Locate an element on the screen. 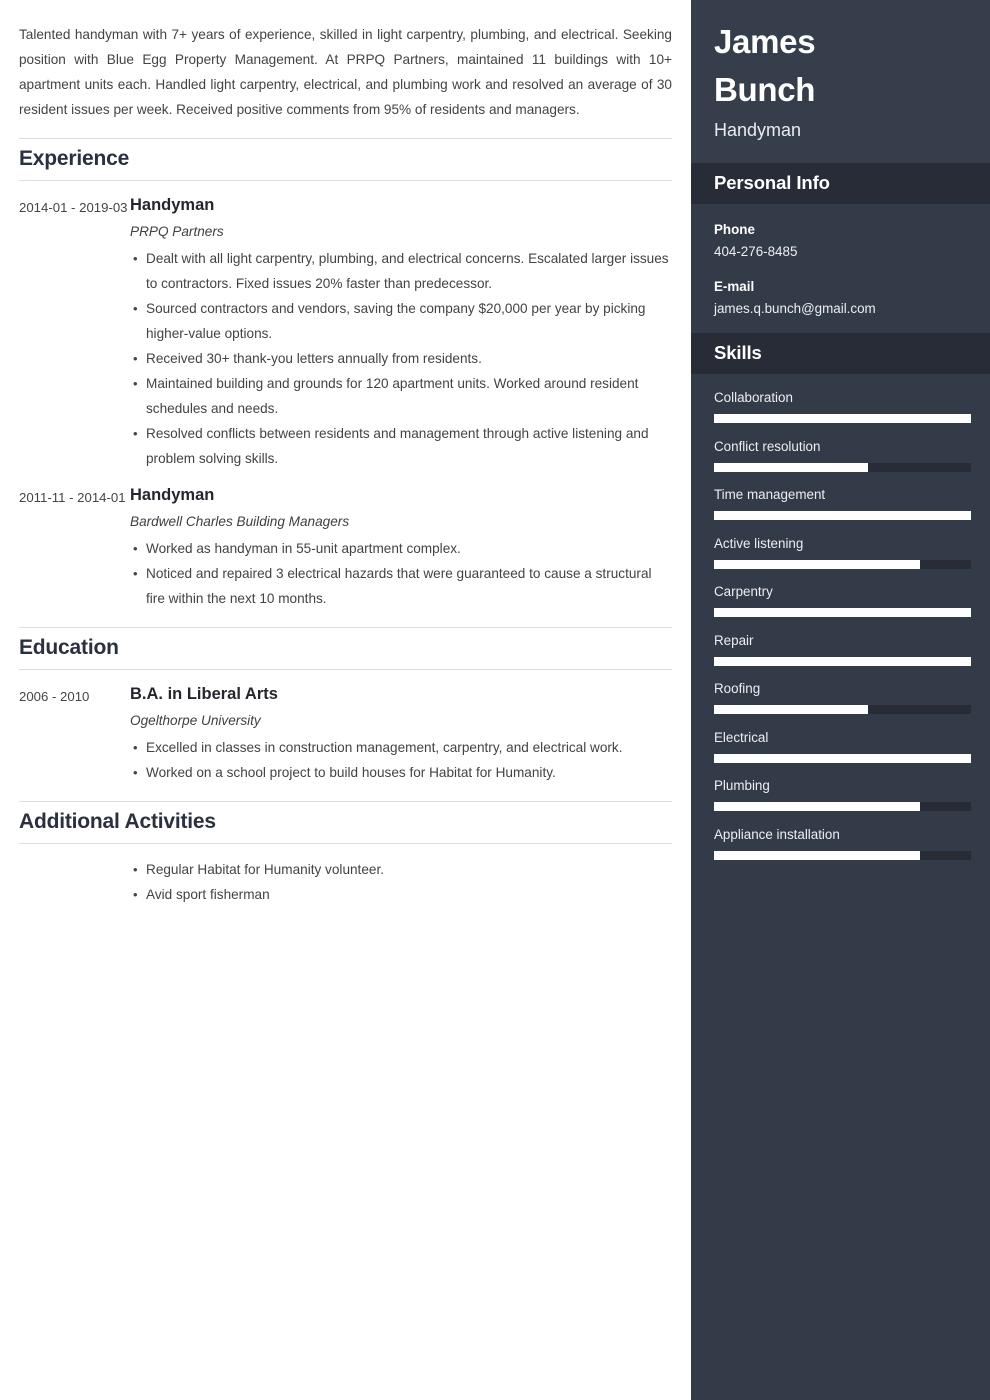  skill-name: Carpentry is located at coordinates (743, 591).